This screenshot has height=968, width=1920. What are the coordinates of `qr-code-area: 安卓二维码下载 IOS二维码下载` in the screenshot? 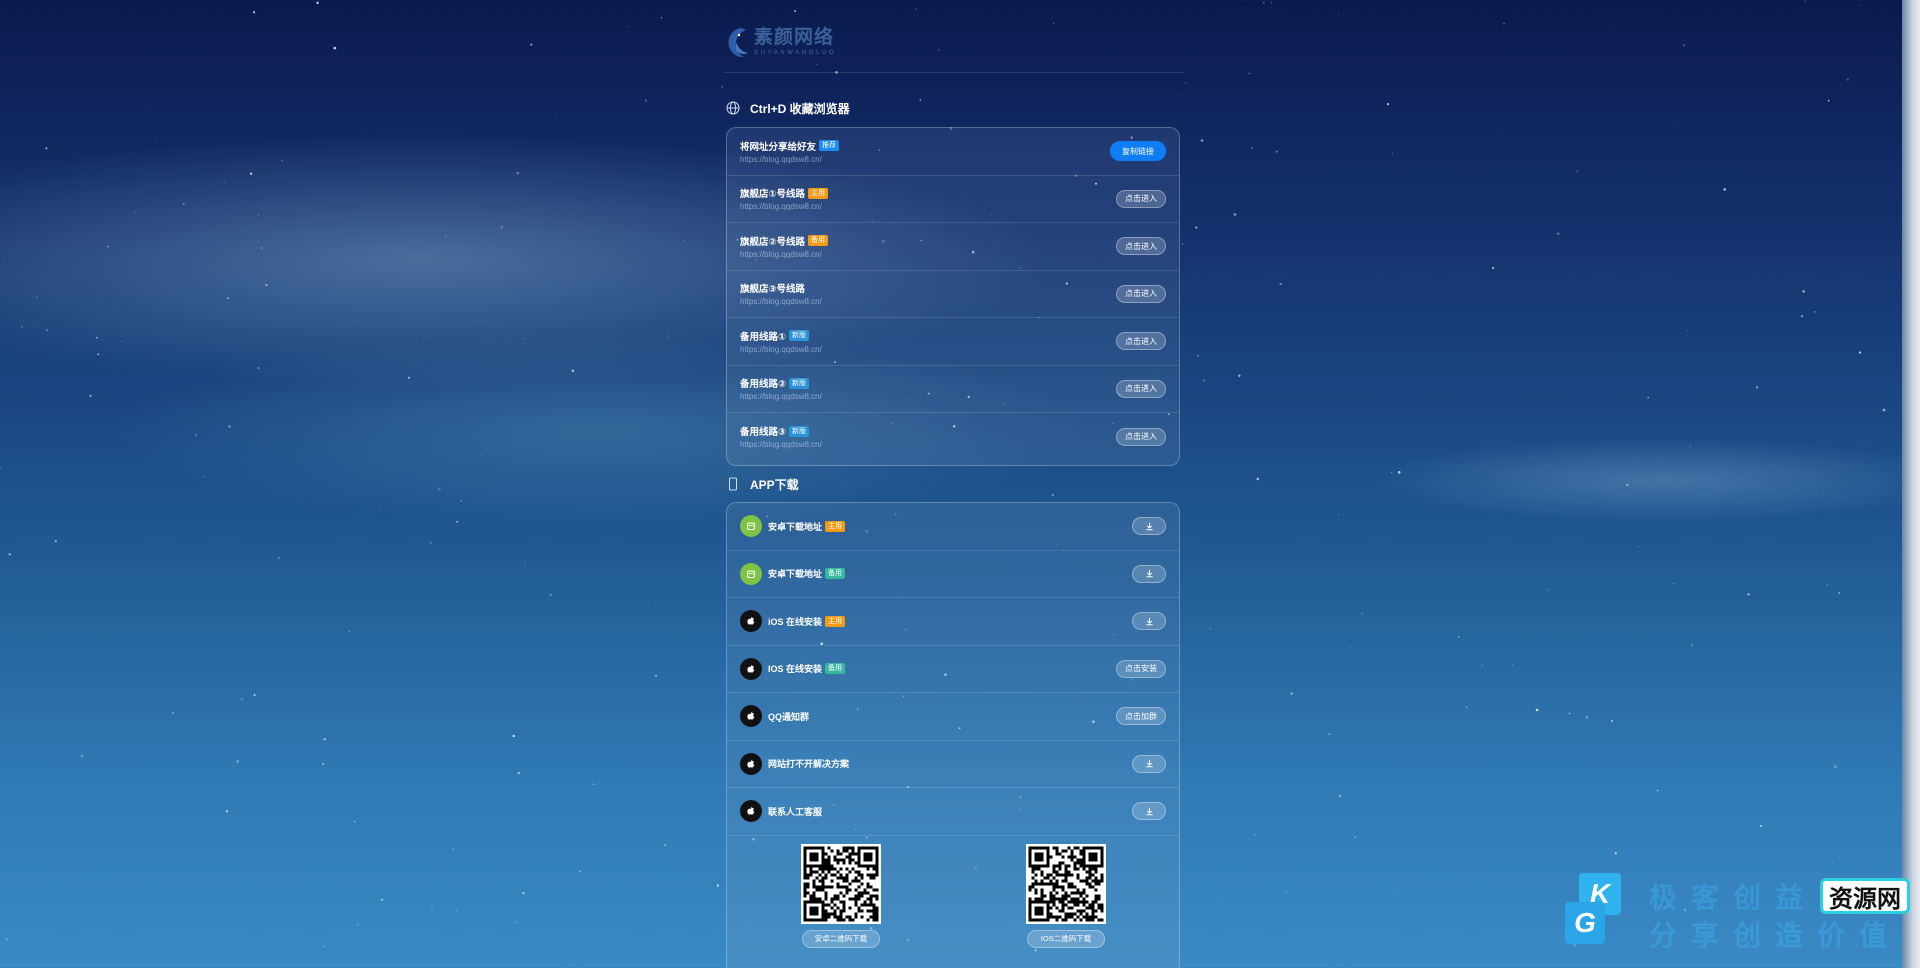 It's located at (953, 901).